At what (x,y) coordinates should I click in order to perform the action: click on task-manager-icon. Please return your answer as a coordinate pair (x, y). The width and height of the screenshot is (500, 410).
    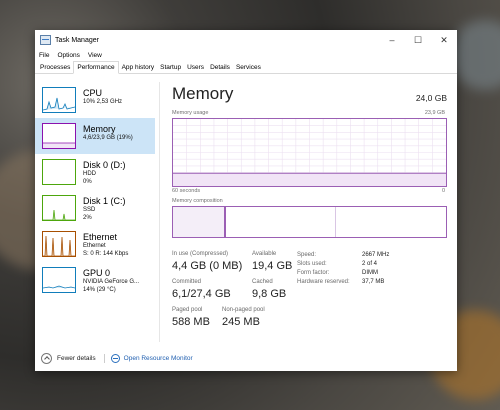
    Looking at the image, I should click on (45, 40).